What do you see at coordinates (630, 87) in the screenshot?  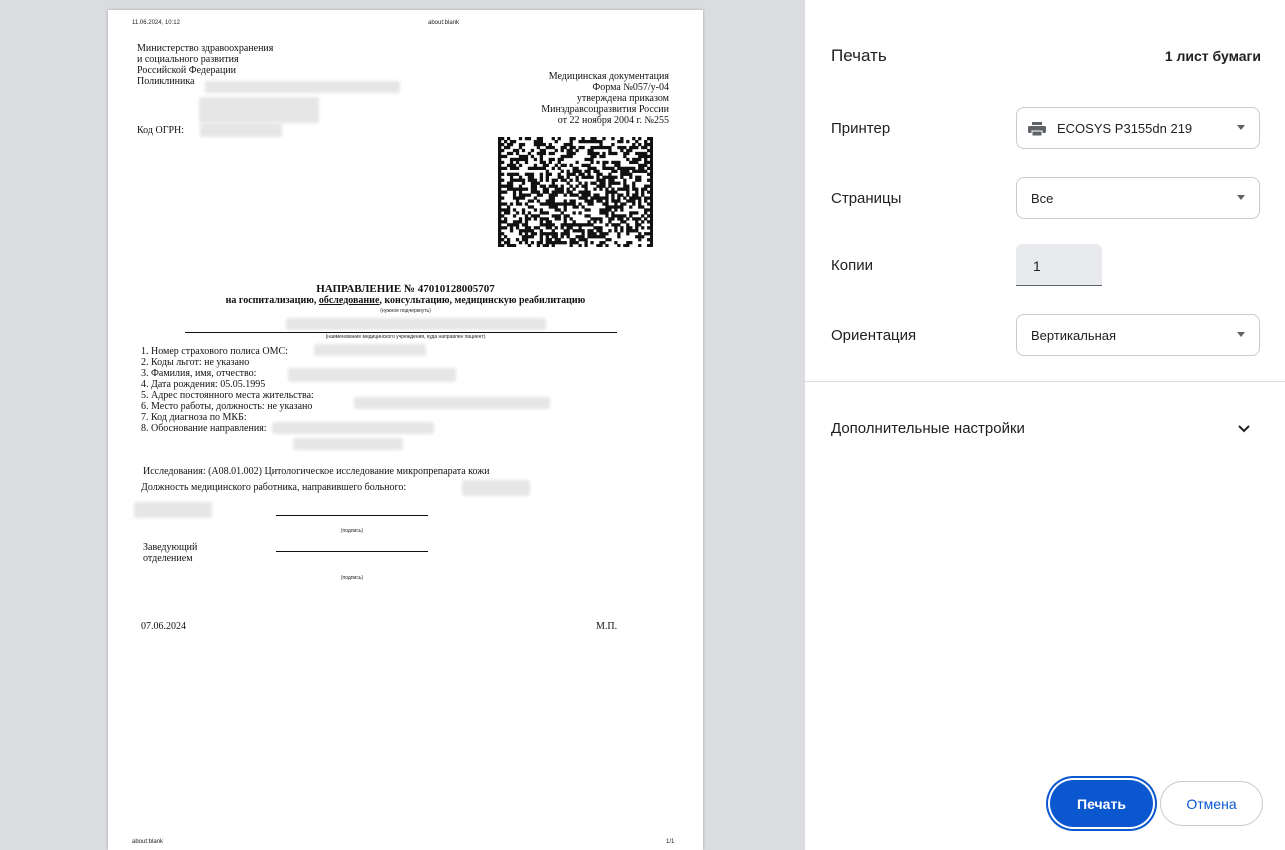 I see `form-line-2: Форма №057/у-04` at bounding box center [630, 87].